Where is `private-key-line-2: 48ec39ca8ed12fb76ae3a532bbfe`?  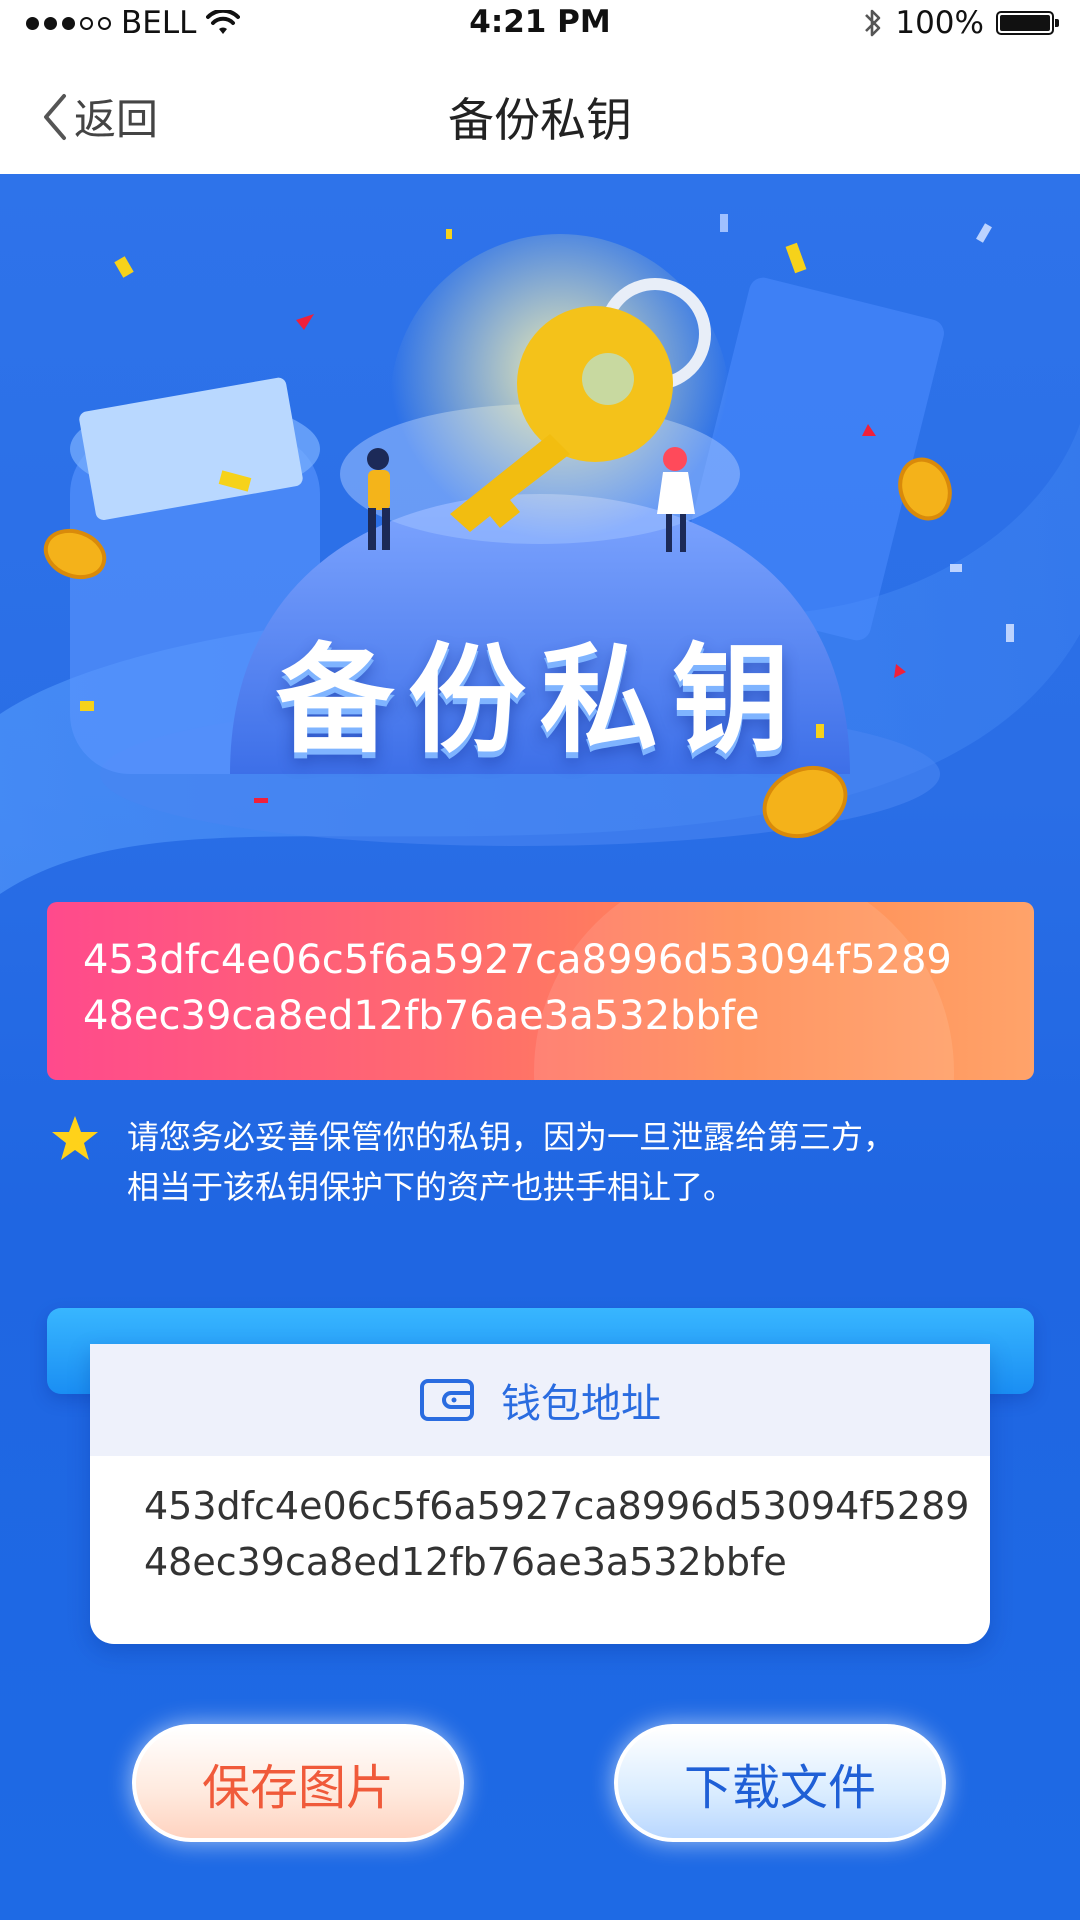 private-key-line-2: 48ec39ca8ed12fb76ae3a532bbfe is located at coordinates (421, 1016).